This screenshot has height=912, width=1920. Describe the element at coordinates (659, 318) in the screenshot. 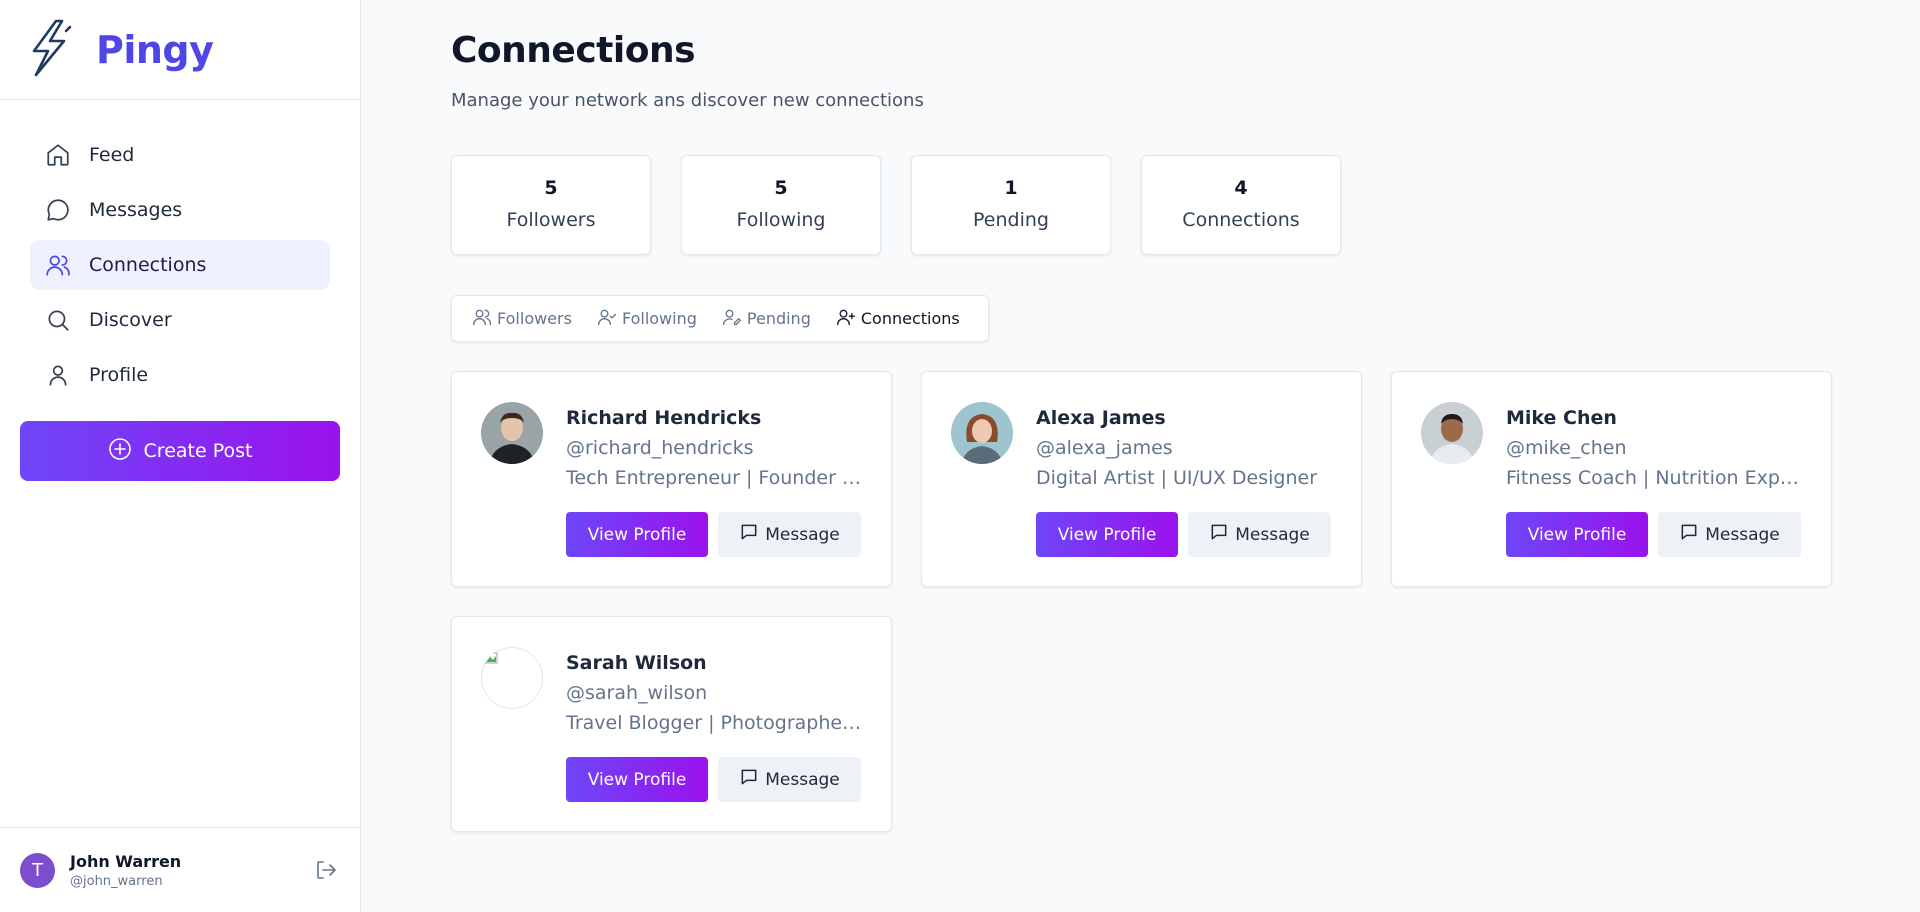

I see `tab-label: Following` at that location.